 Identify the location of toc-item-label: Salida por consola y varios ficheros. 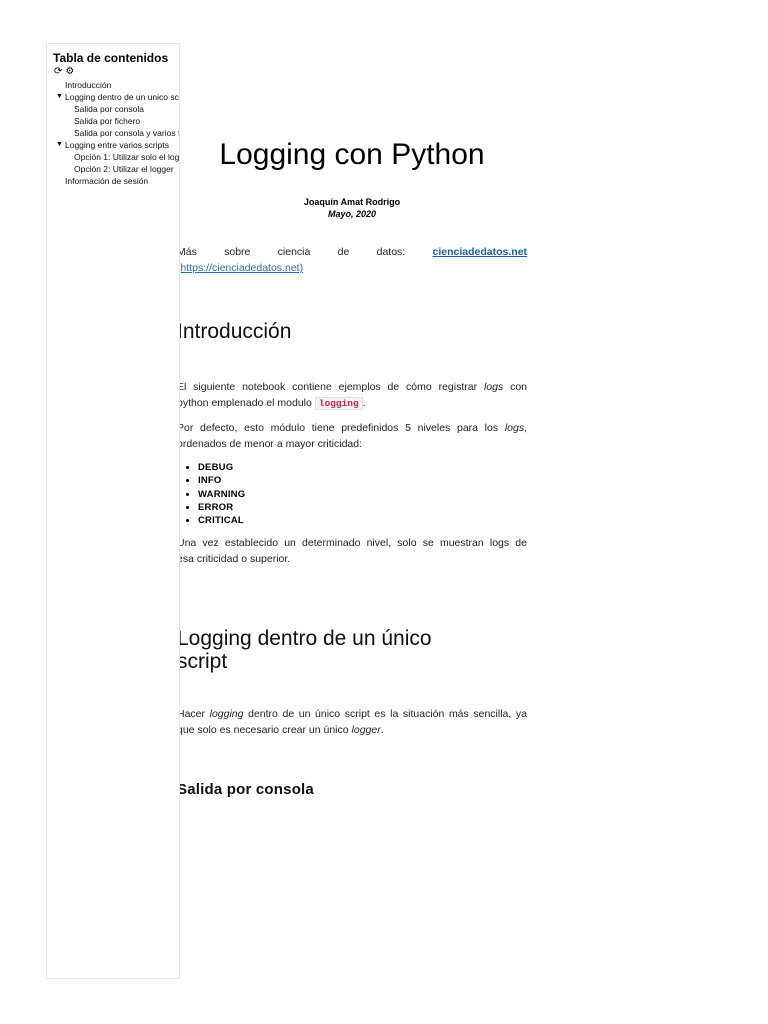
(126, 133).